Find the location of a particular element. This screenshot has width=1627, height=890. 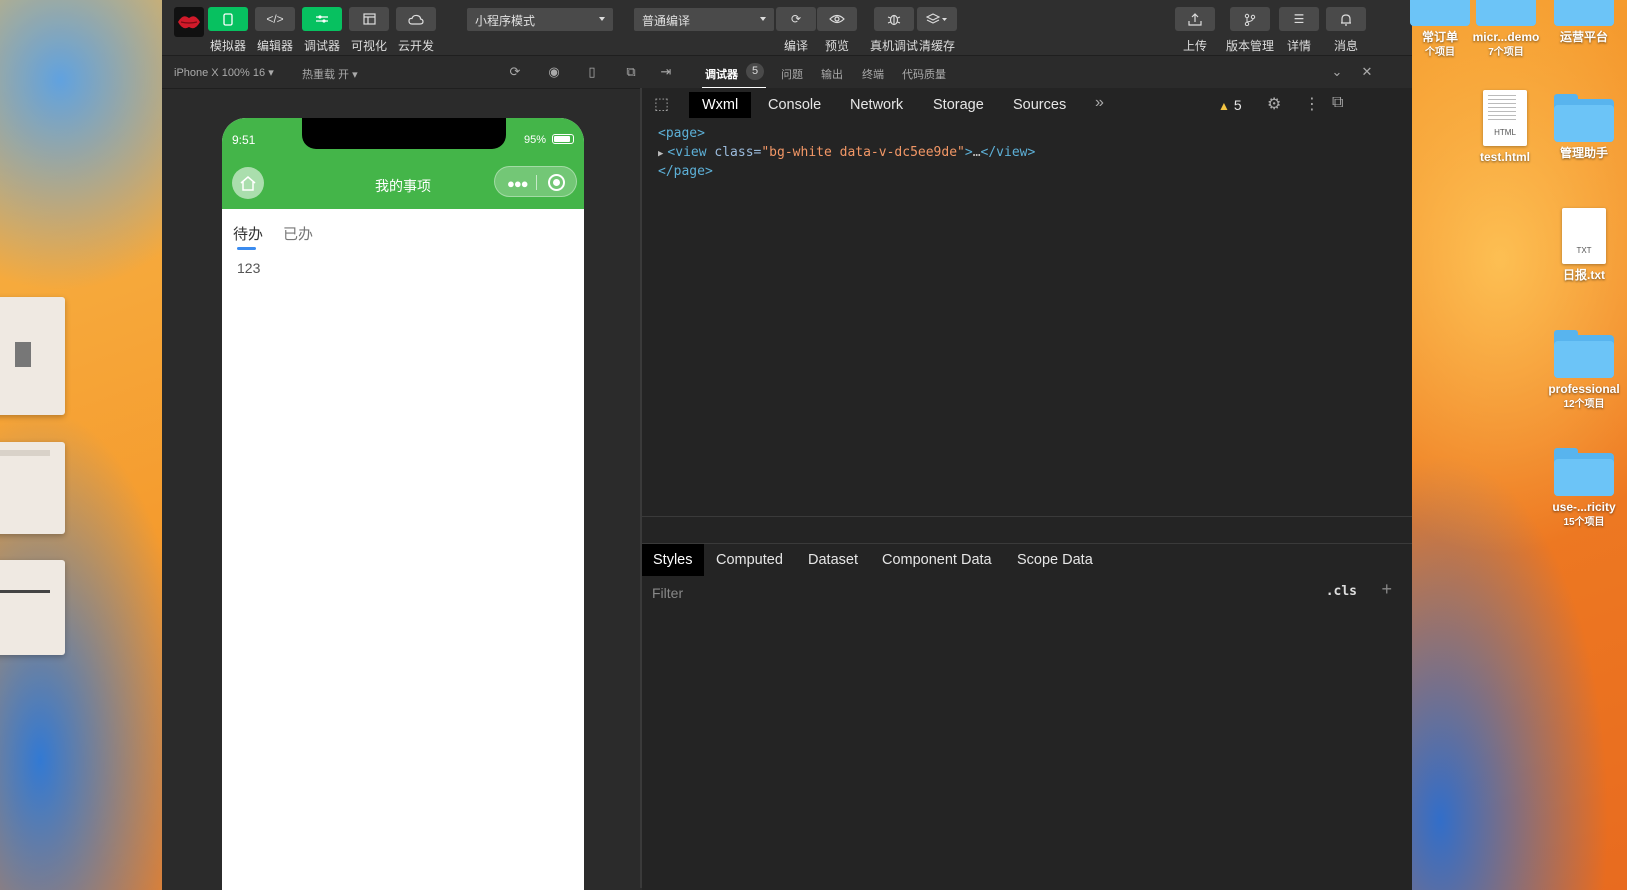

more-tabs-icon: » is located at coordinates (1099, 103).